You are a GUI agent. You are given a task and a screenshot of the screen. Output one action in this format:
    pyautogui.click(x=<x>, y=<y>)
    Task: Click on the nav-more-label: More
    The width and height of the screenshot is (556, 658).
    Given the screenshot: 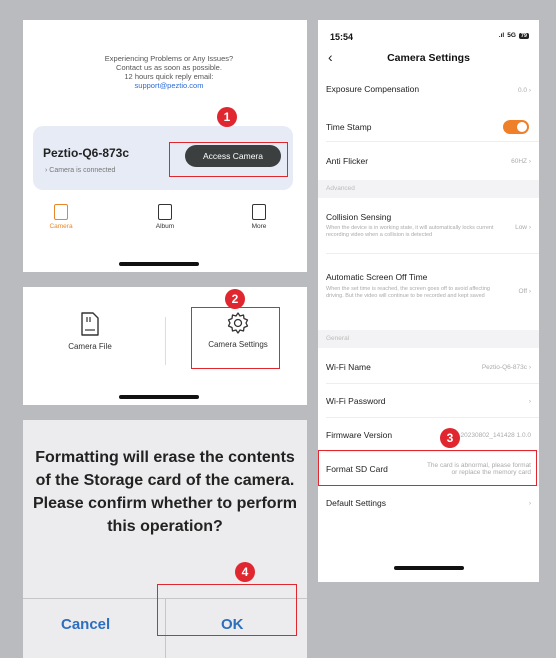 What is the action you would take?
    pyautogui.click(x=259, y=226)
    